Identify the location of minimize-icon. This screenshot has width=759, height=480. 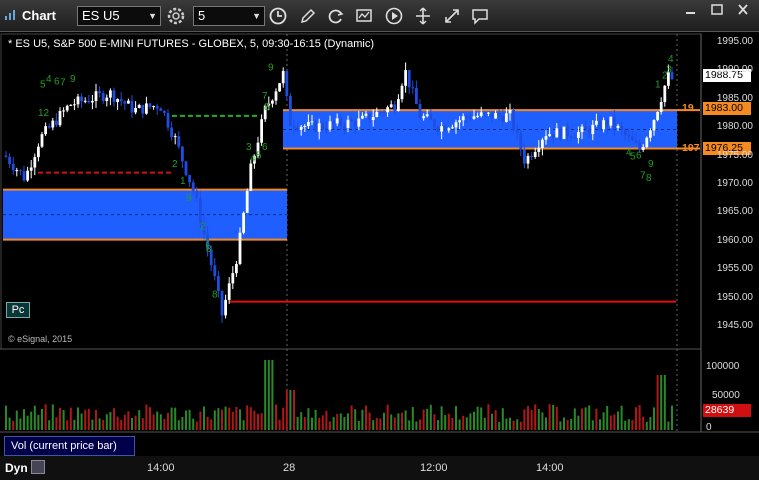
(691, 10).